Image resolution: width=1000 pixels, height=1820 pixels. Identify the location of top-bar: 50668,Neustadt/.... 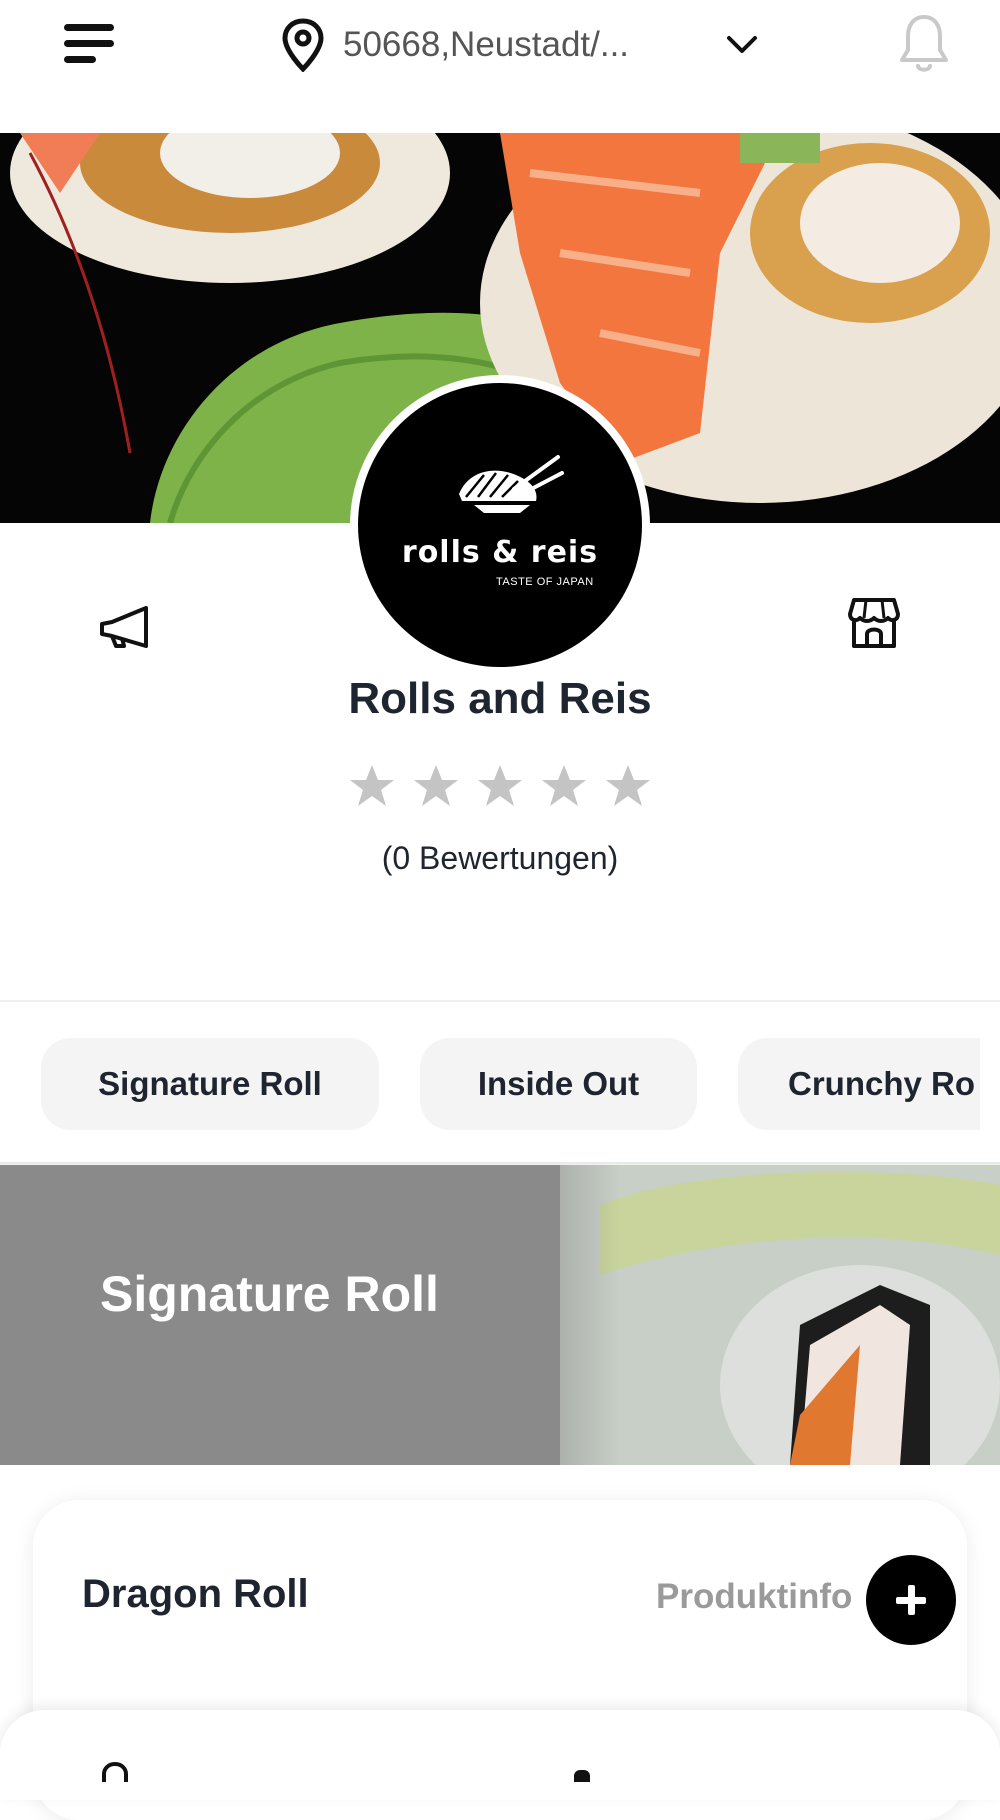
(500, 66).